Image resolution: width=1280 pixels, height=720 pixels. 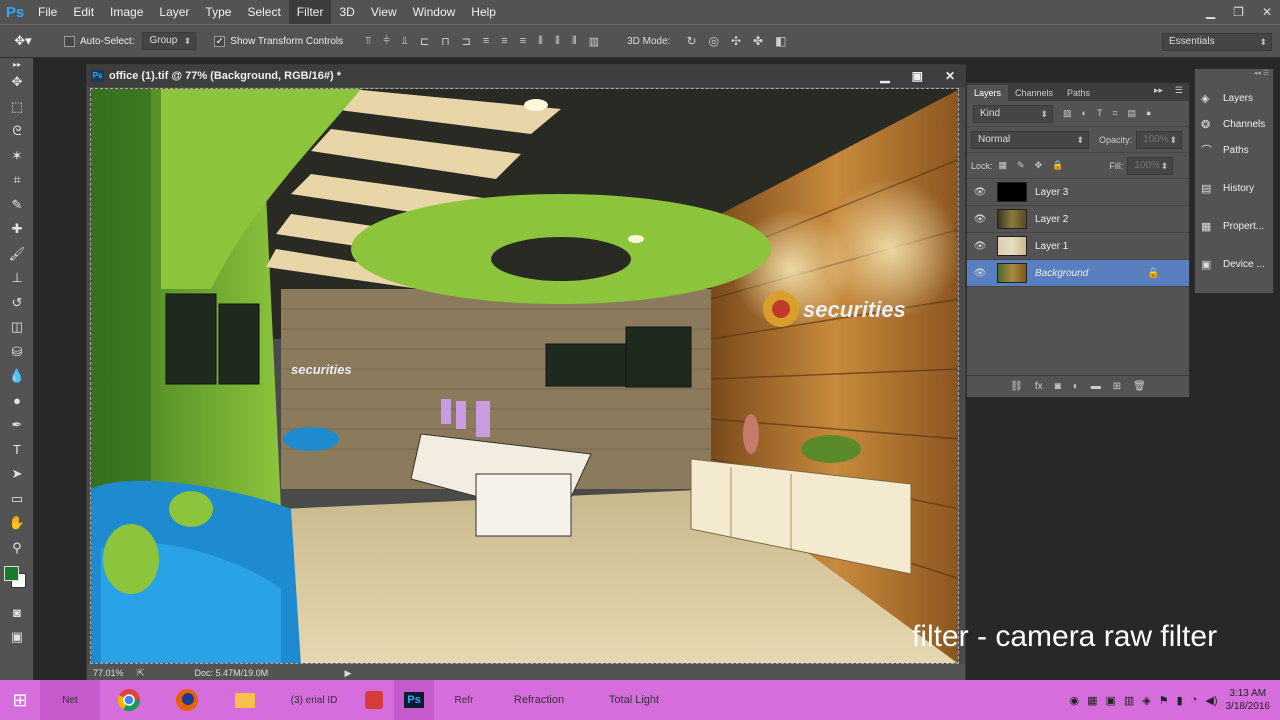 What do you see at coordinates (278, 41) in the screenshot?
I see `transform-controls-checkbox-group: Show Transform Controls` at bounding box center [278, 41].